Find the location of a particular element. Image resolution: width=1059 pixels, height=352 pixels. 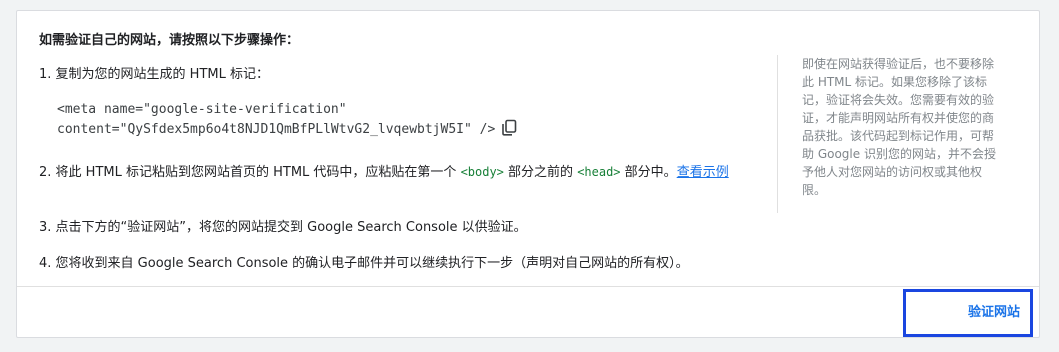

code-line-1: <meta name="google-site-verification" is located at coordinates (287, 110).